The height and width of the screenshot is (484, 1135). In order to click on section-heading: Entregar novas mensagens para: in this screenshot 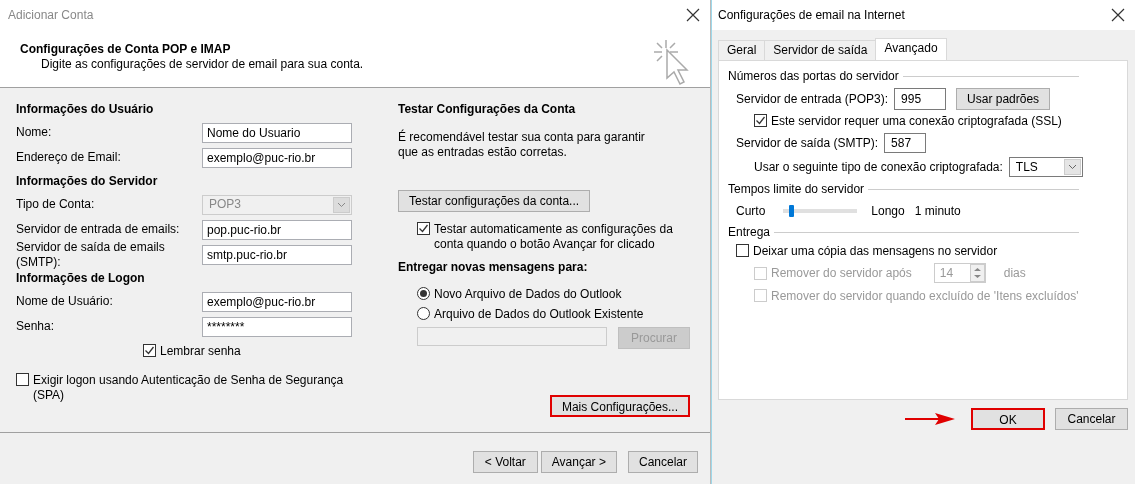, I will do `click(493, 267)`.